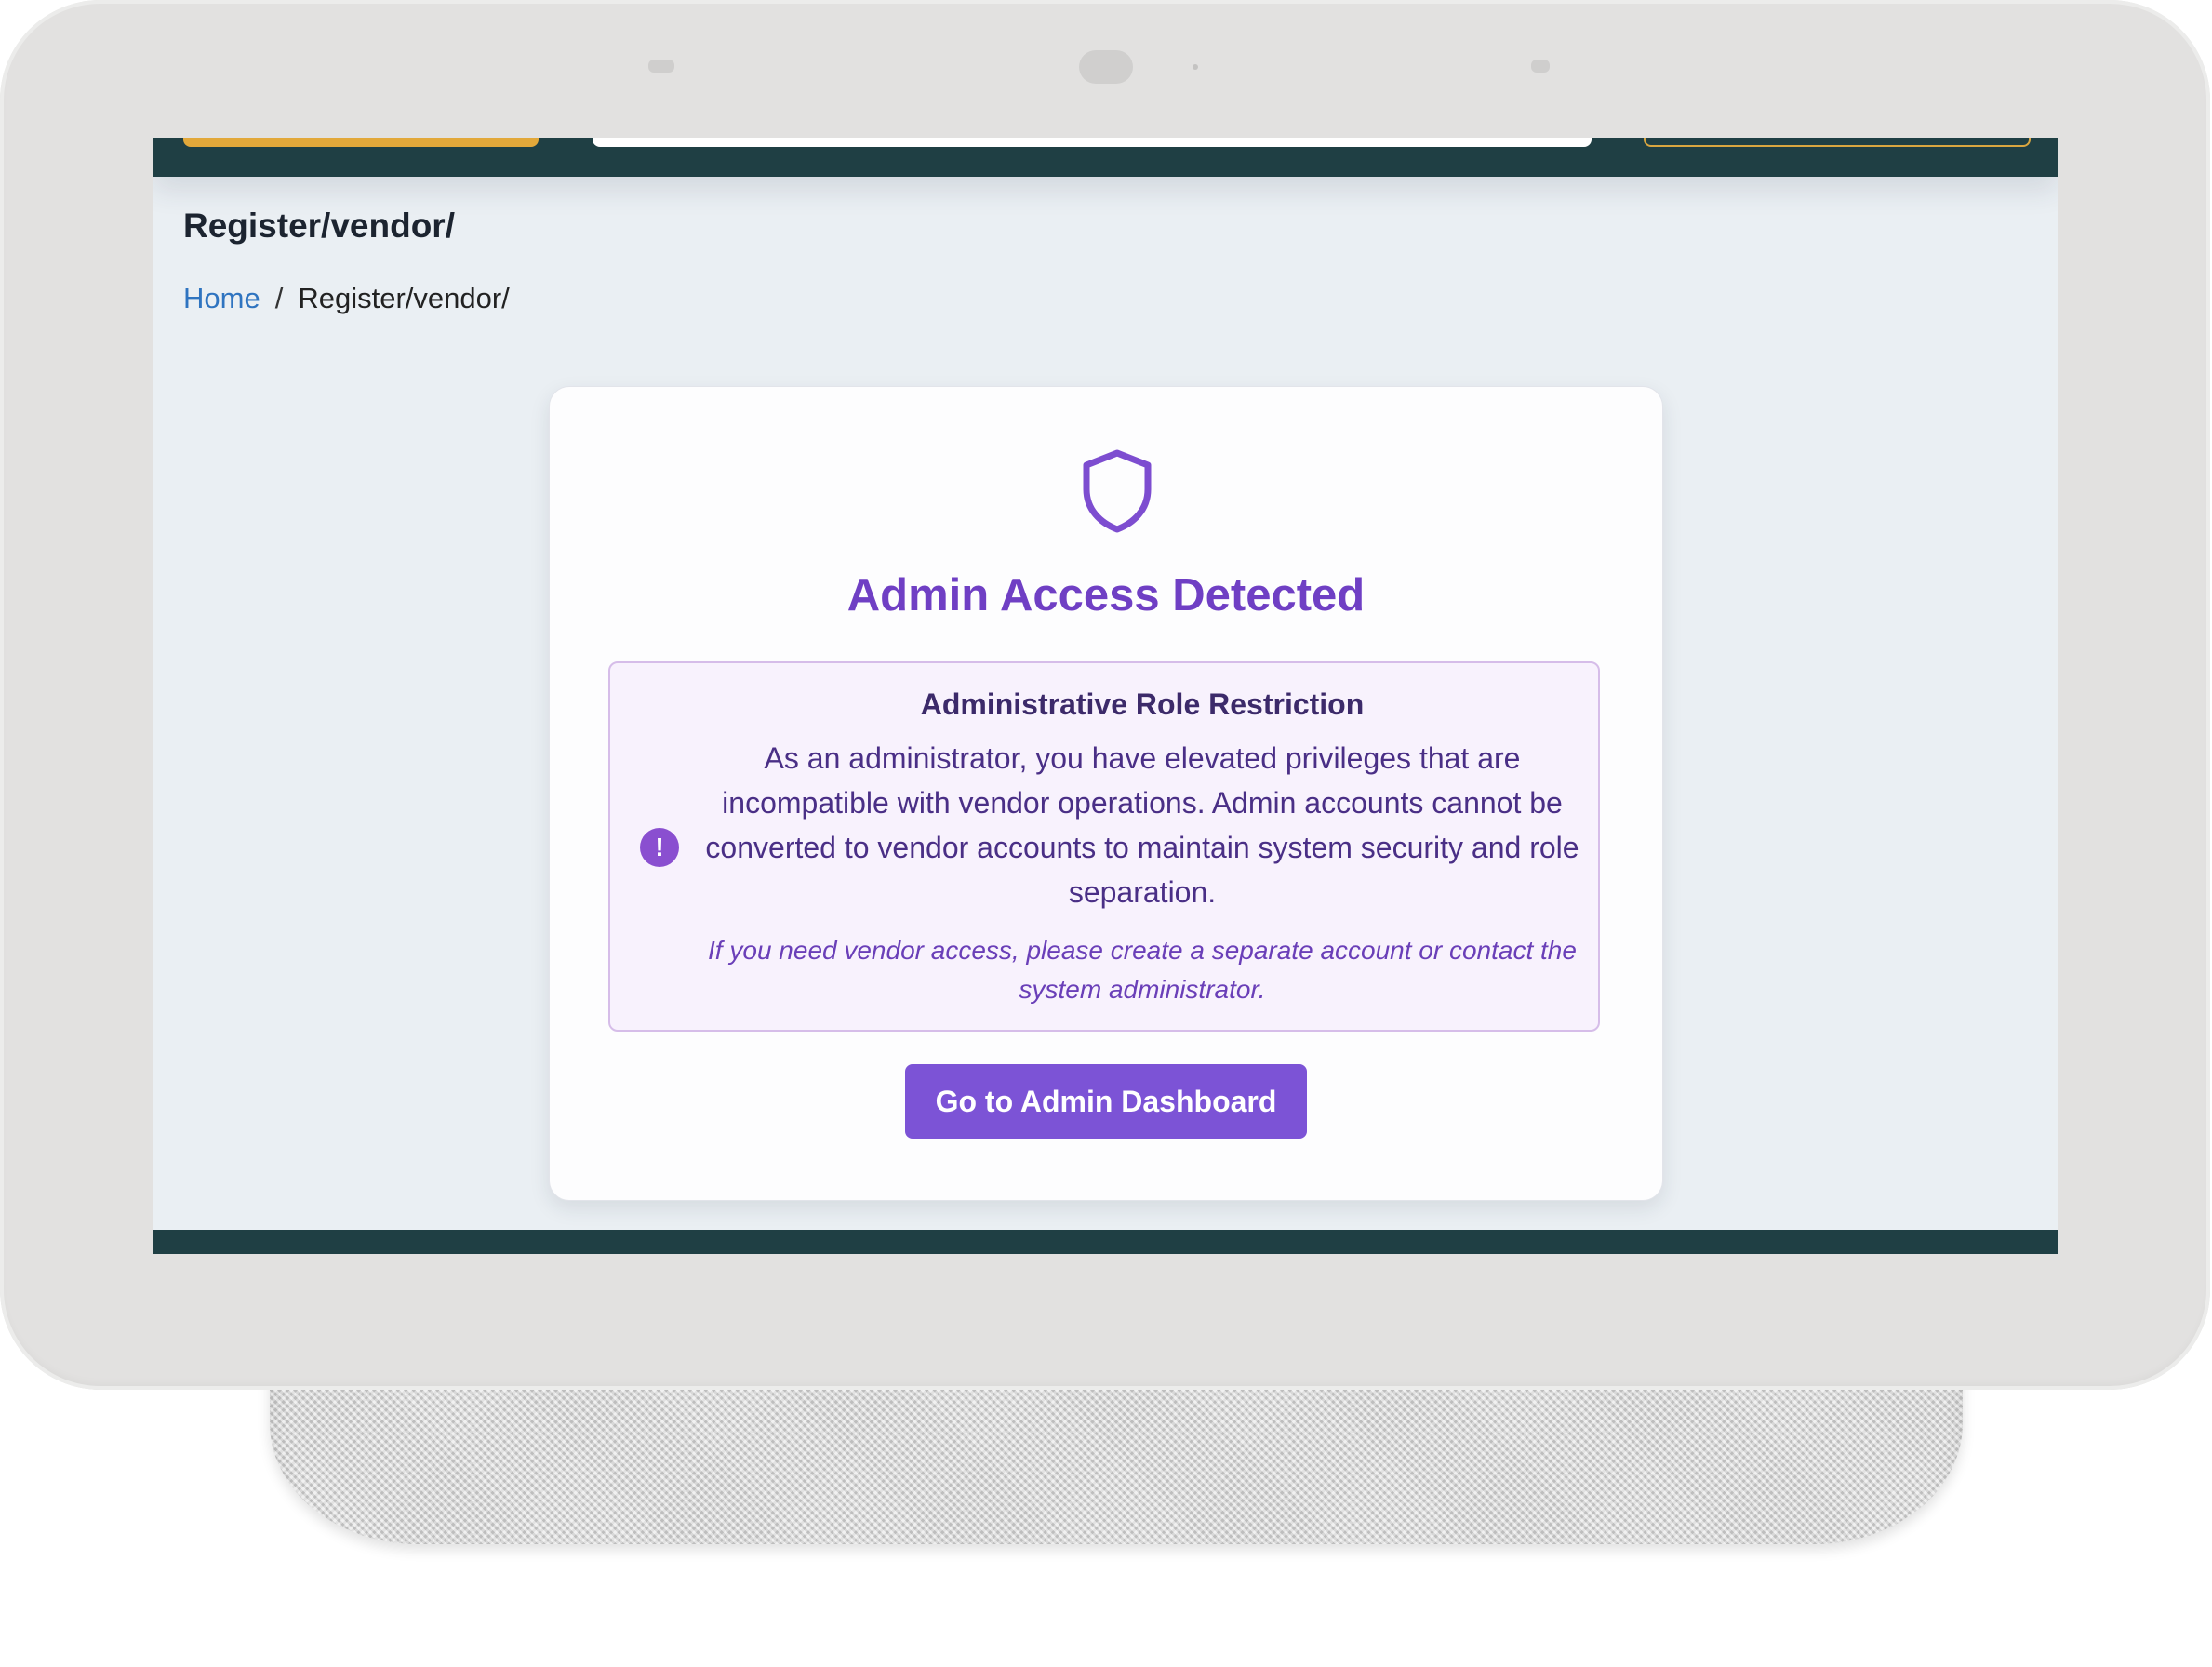 The height and width of the screenshot is (1667, 2212). I want to click on account-button, so click(1838, 142).